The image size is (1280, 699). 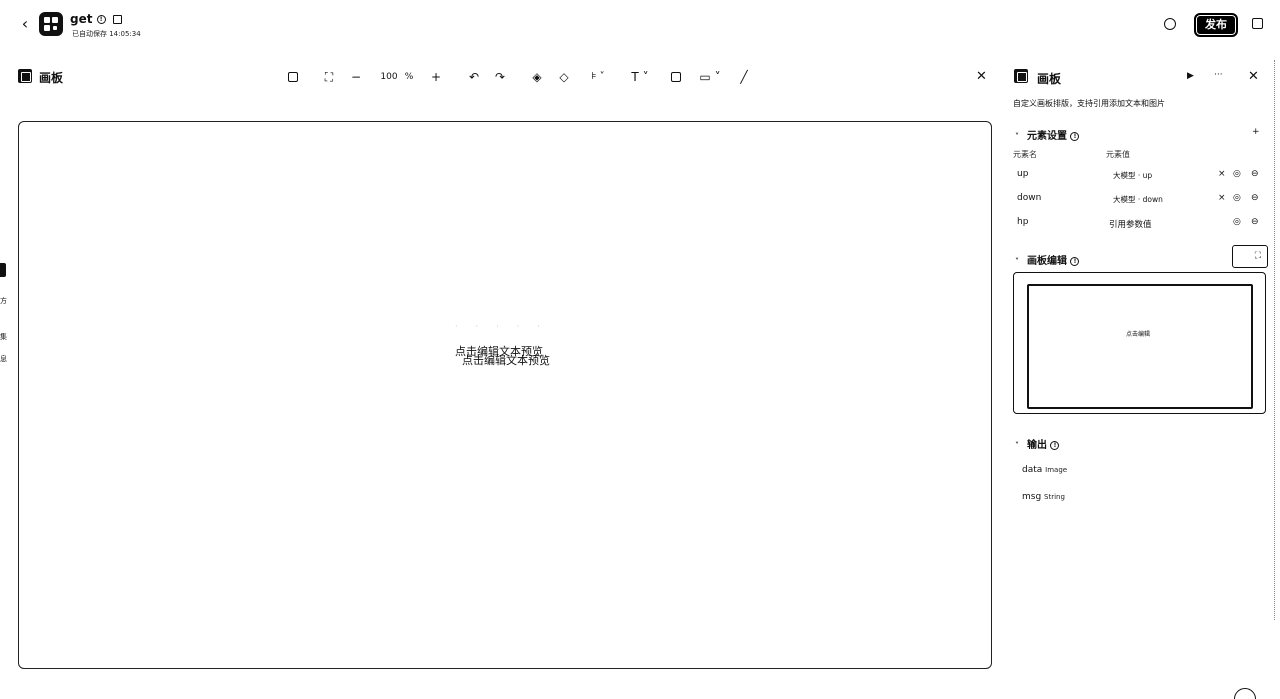 I want to click on elements-section-header: ˅ 元素设置 !, so click(x=1047, y=134).